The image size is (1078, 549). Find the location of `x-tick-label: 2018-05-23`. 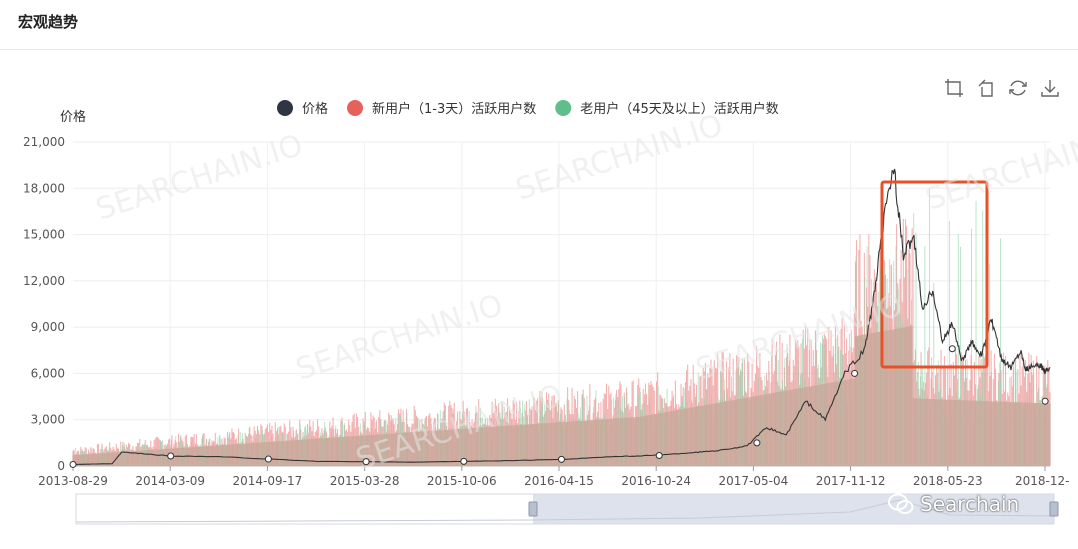

x-tick-label: 2018-05-23 is located at coordinates (948, 481).